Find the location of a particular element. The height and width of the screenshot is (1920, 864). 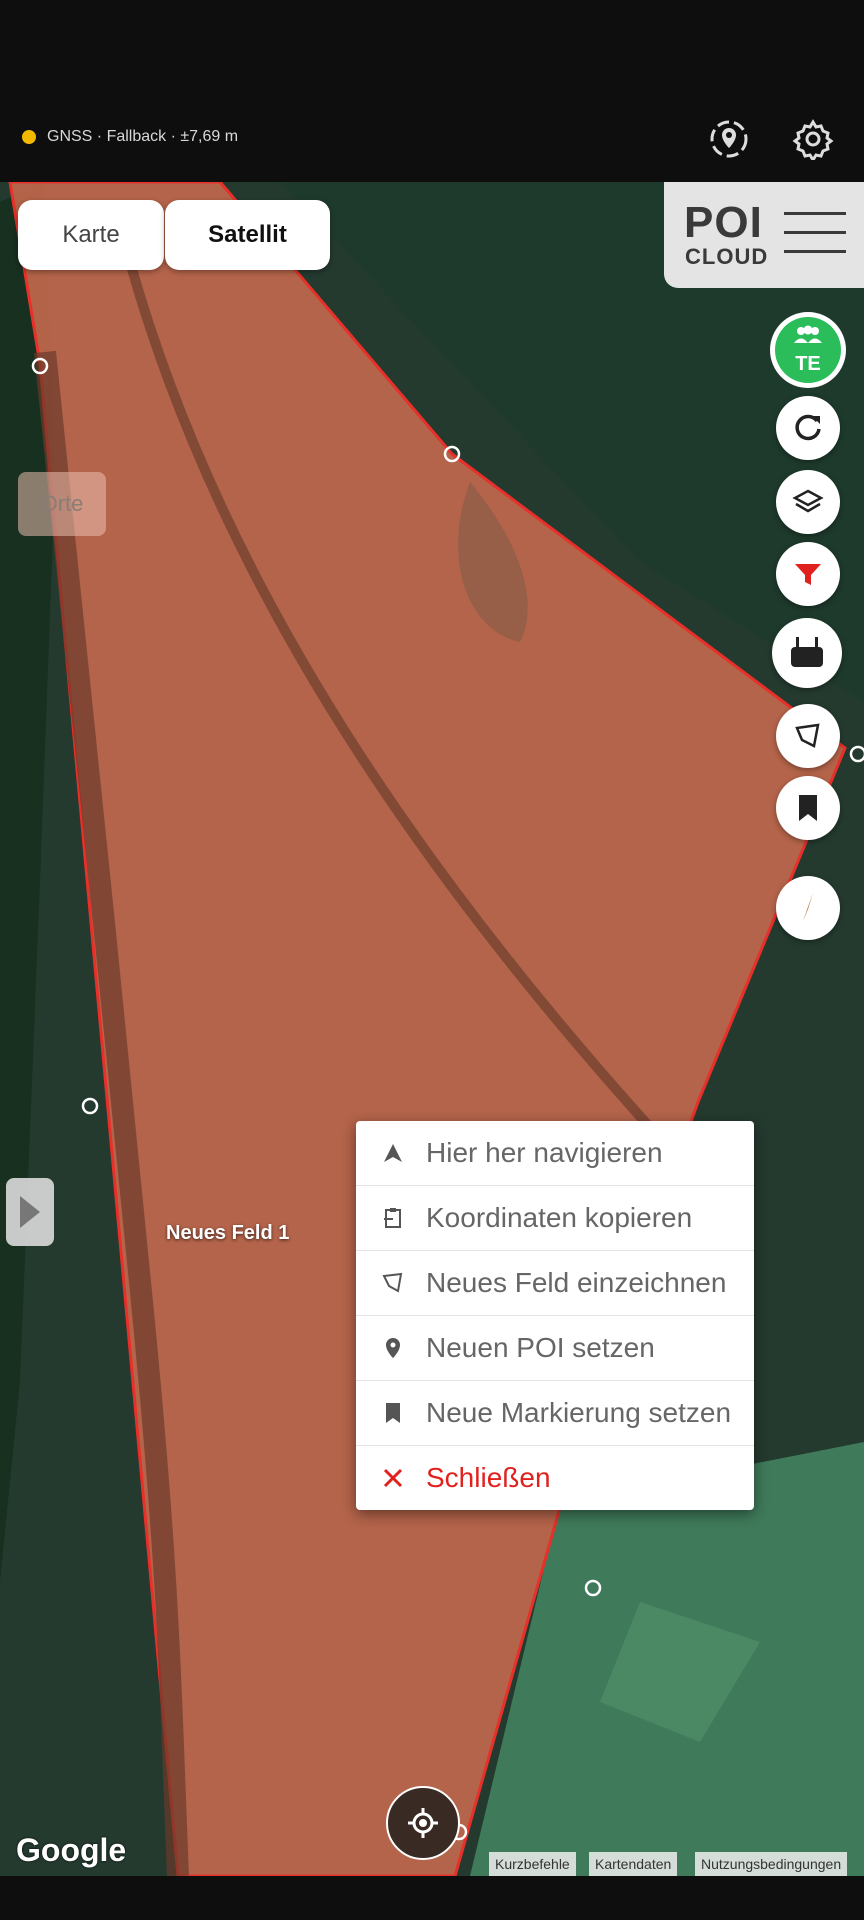

layers-button is located at coordinates (808, 502).